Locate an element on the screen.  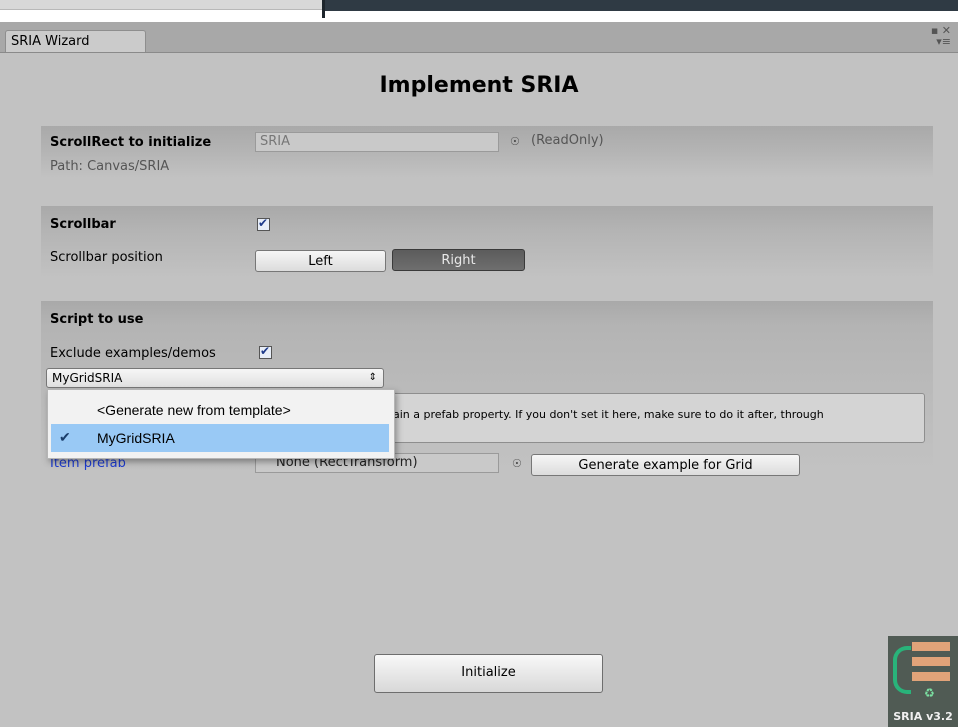
tab-bar: SRIA Wizard ▪ ✕ ▾≡ is located at coordinates (479, 37).